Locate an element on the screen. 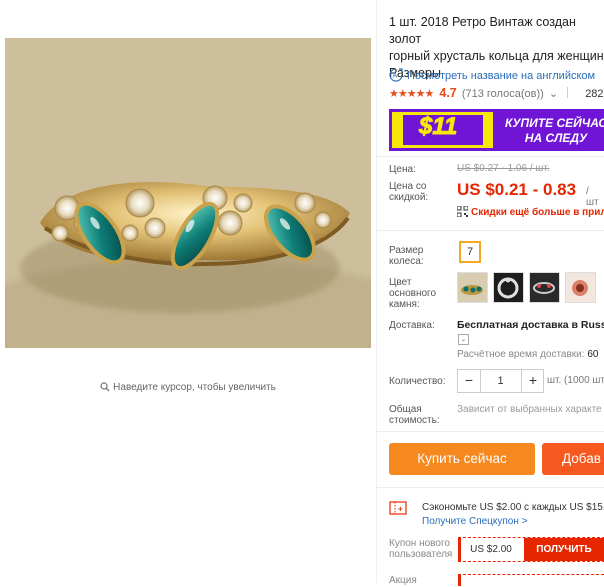 The width and height of the screenshot is (604, 587). banner-text: КУПИТЕ СЕЙЧАС НА СЛЕДУ is located at coordinates (554, 130).